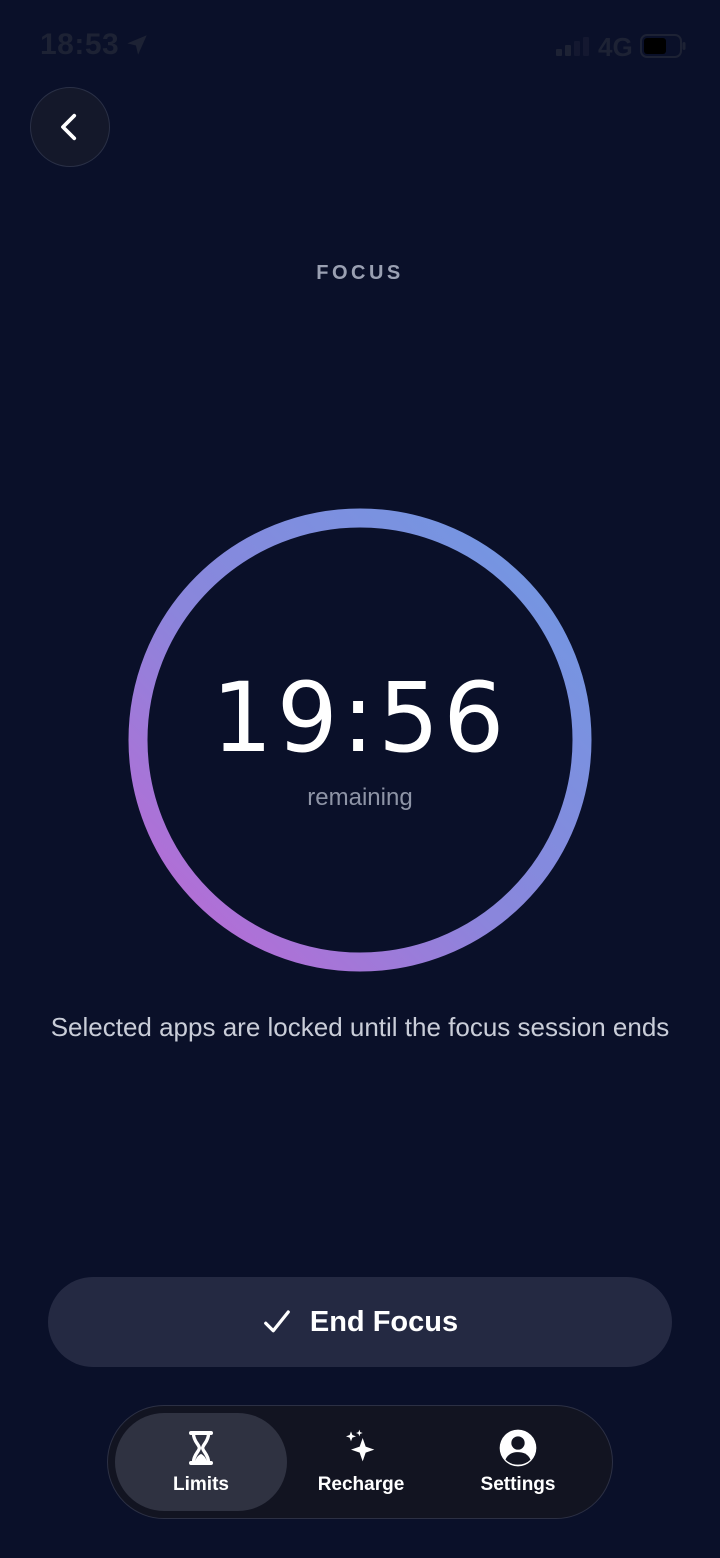 The height and width of the screenshot is (1558, 720). Describe the element at coordinates (360, 718) in the screenshot. I see `timer-value: 19:56` at that location.